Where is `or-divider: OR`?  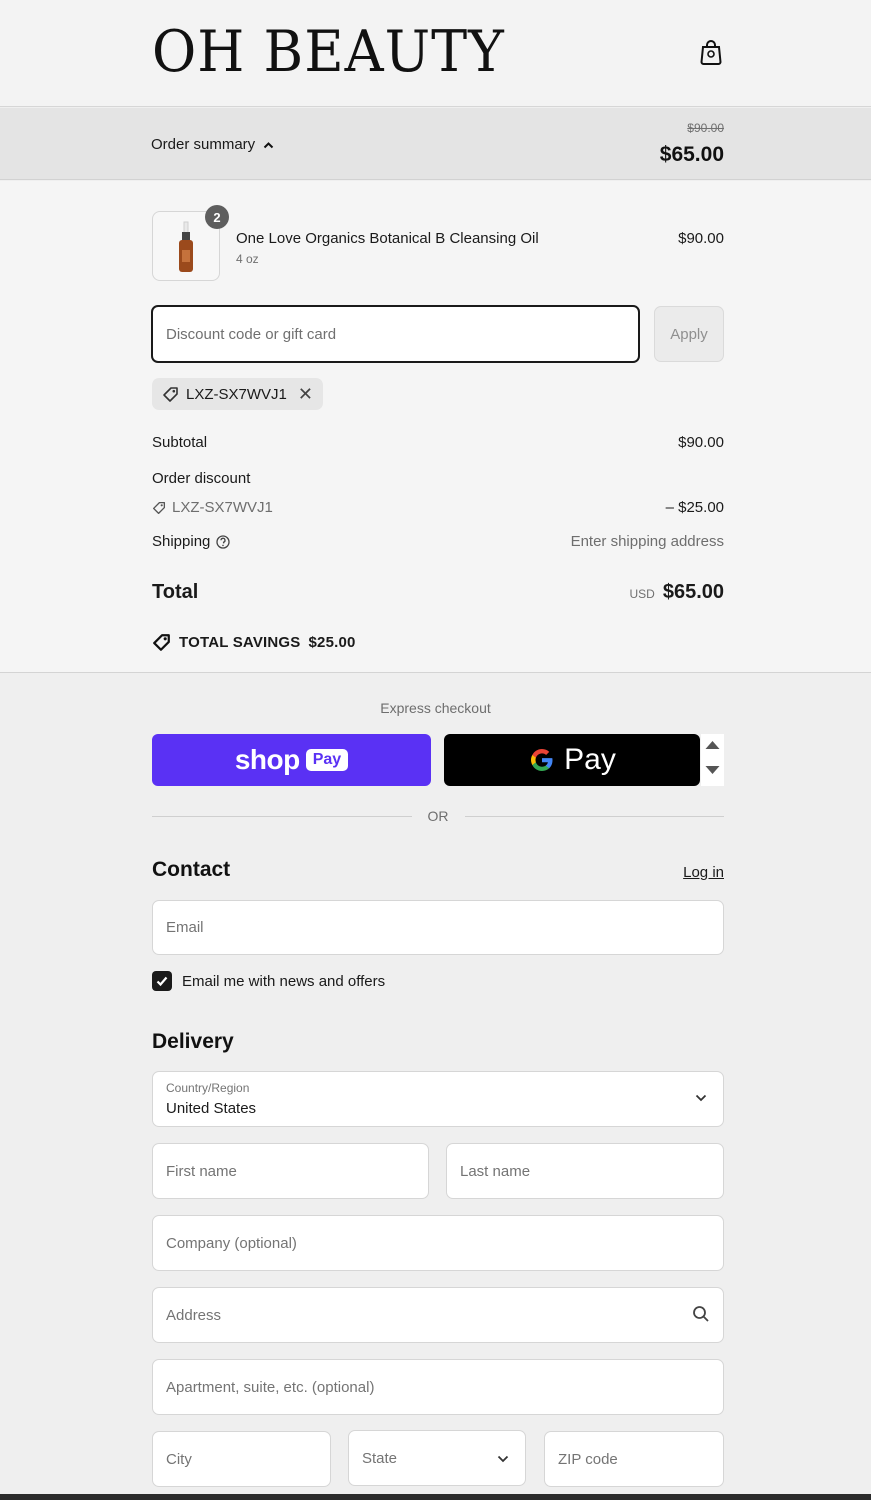
or-divider: OR is located at coordinates (438, 816).